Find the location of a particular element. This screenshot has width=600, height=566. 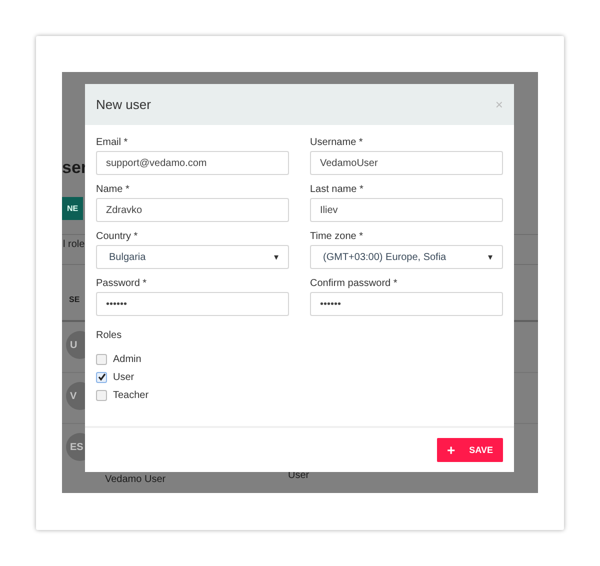

select-field: (GMT+03:00) Europe, Sofia ▾ is located at coordinates (406, 257).